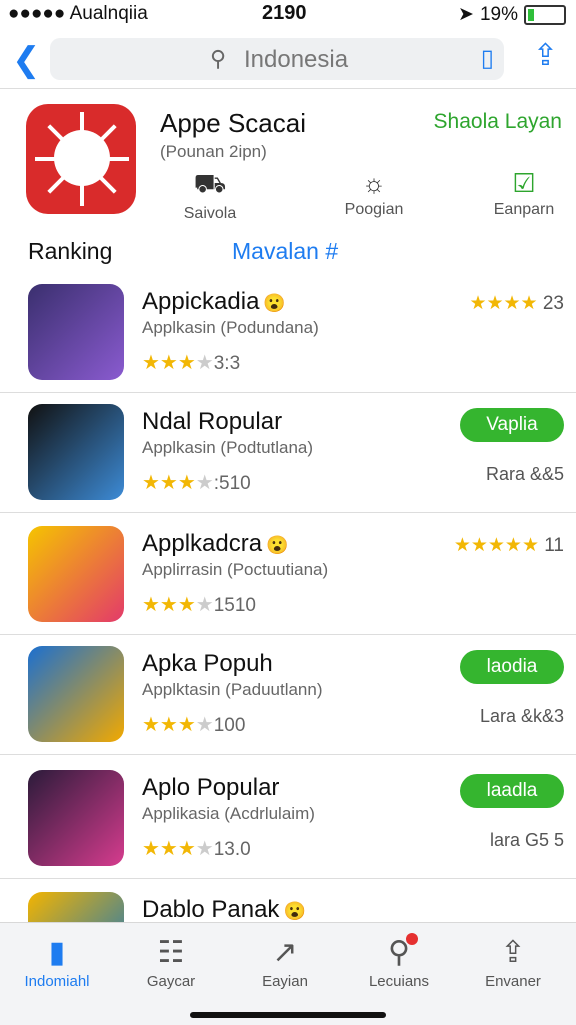 The image size is (576, 1025). What do you see at coordinates (285, 251) in the screenshot?
I see `ranking-link: Mavalan #` at bounding box center [285, 251].